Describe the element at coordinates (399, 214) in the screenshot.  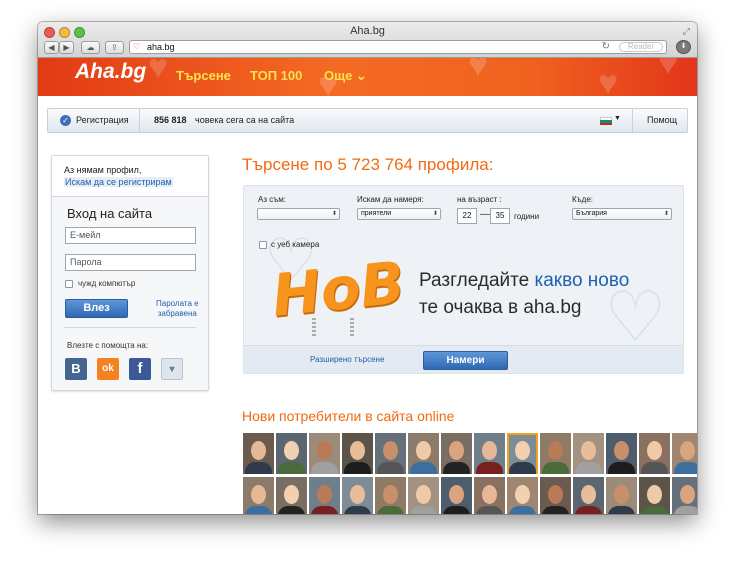
I see `looking-for-select: приятели ⬍` at that location.